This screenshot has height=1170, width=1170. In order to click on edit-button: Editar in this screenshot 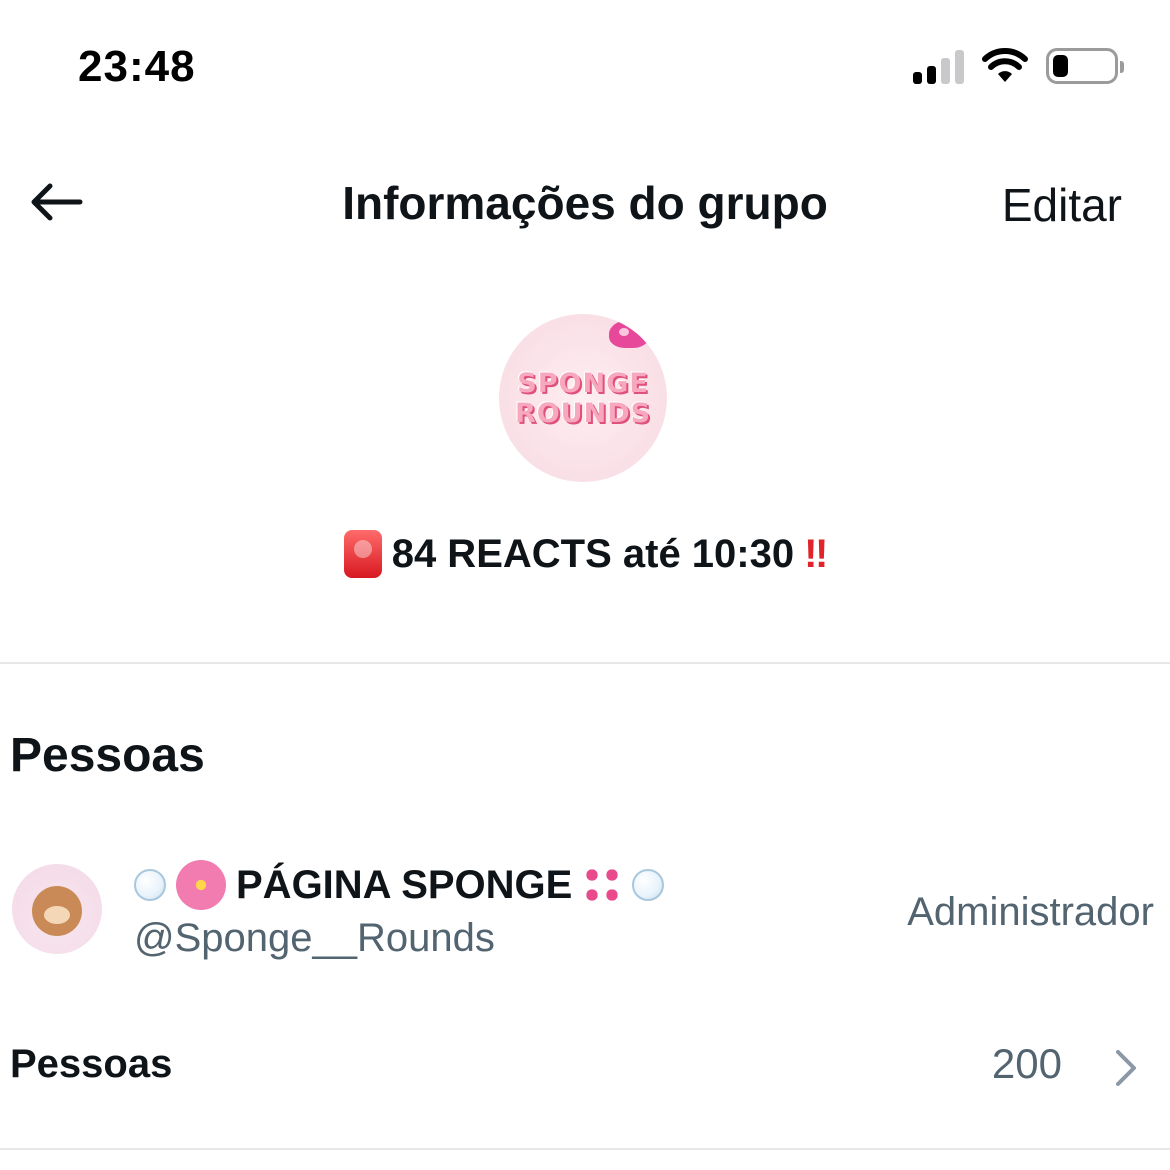, I will do `click(1062, 205)`.